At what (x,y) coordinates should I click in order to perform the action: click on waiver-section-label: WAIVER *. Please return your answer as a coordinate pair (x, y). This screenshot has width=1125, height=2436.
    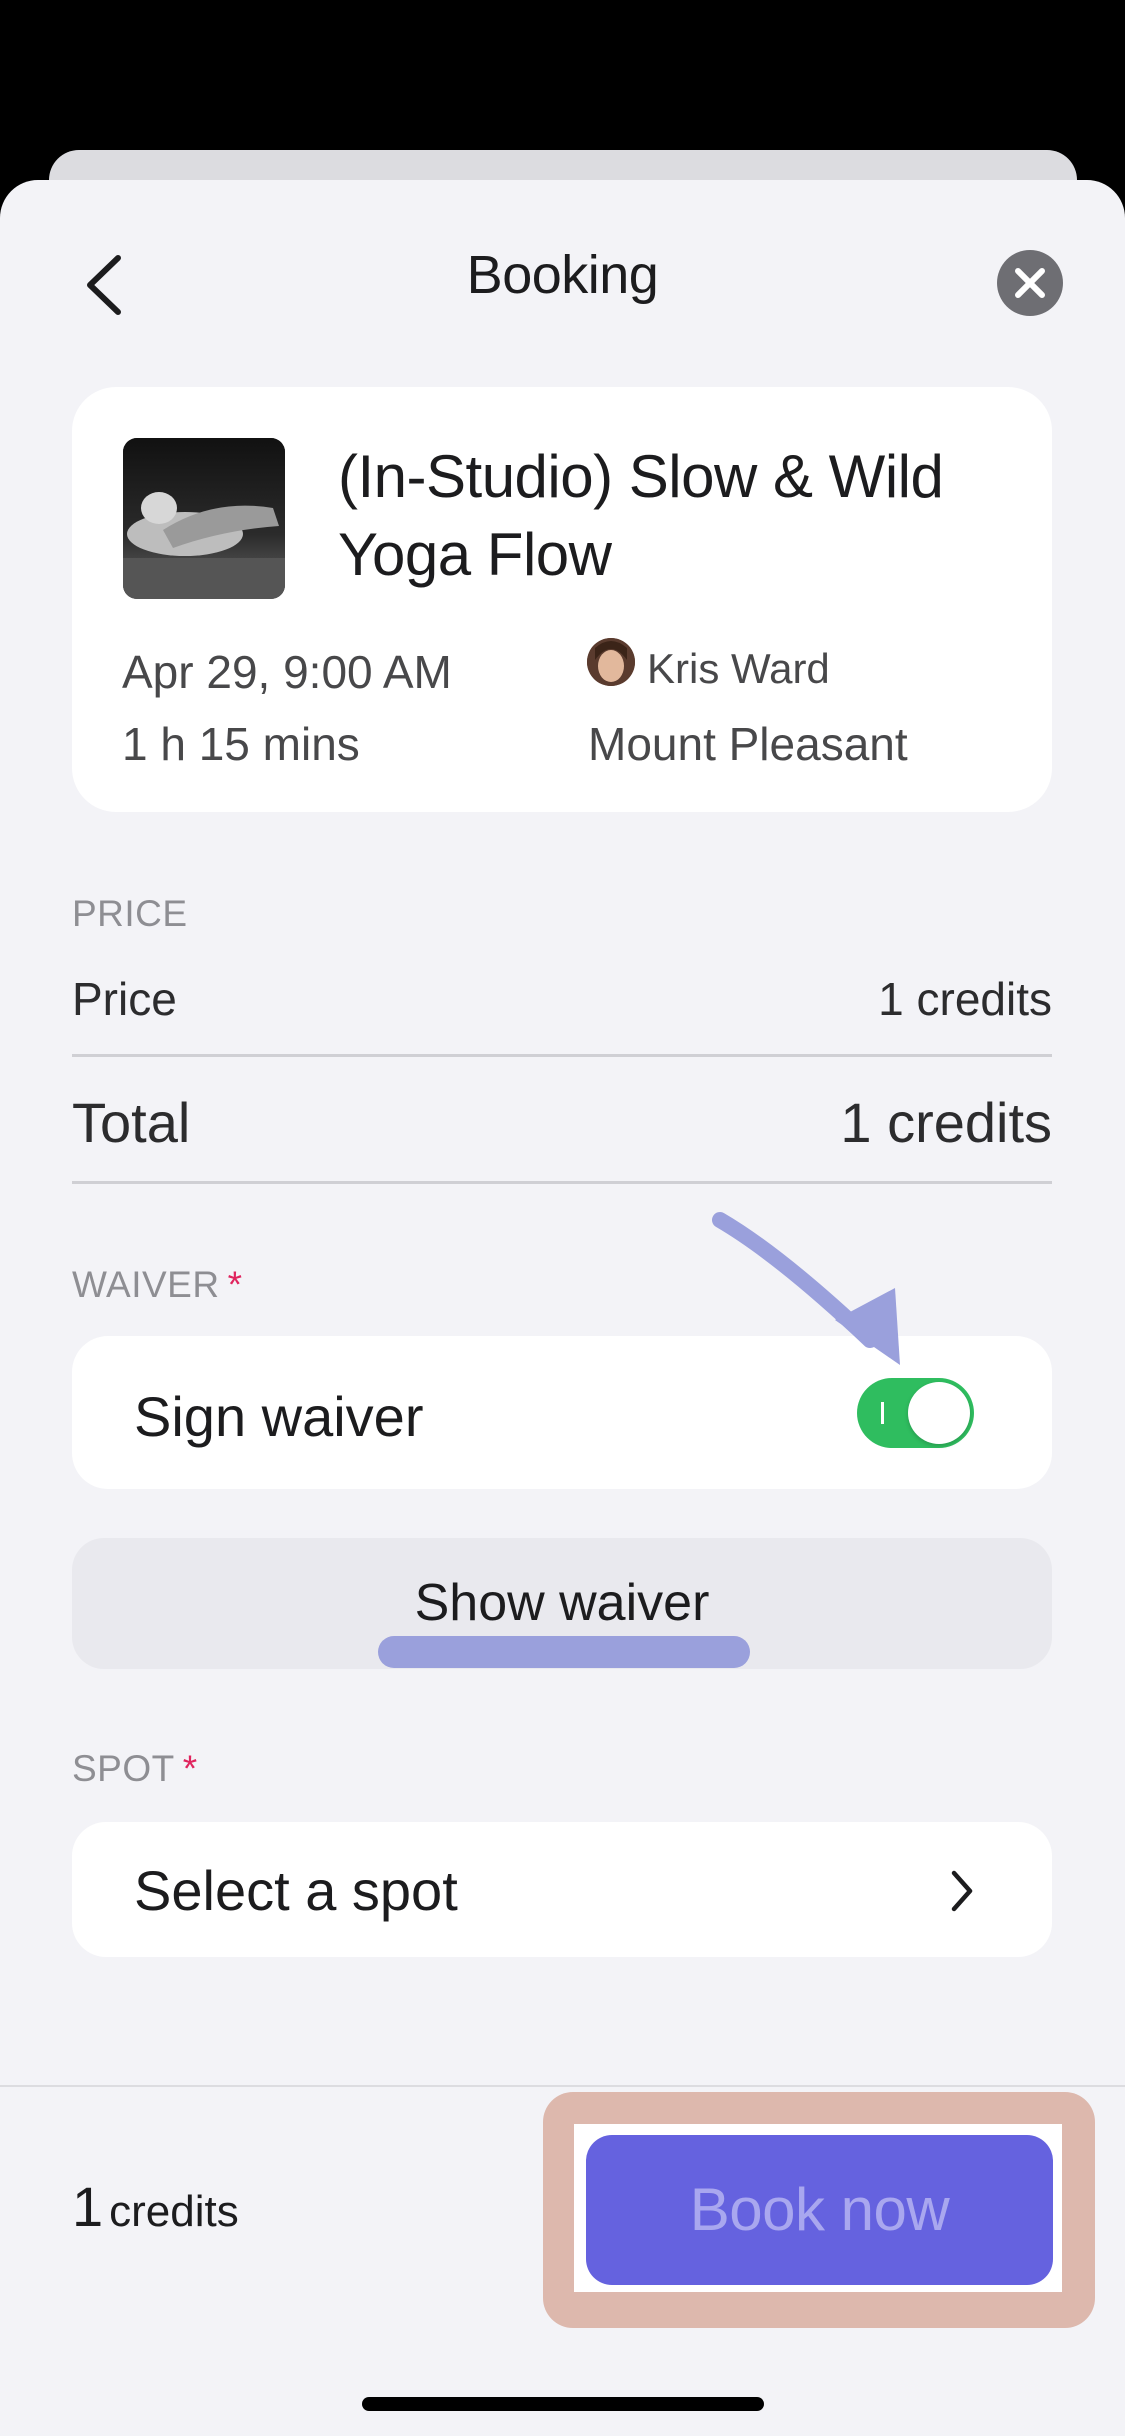
    Looking at the image, I should click on (157, 1285).